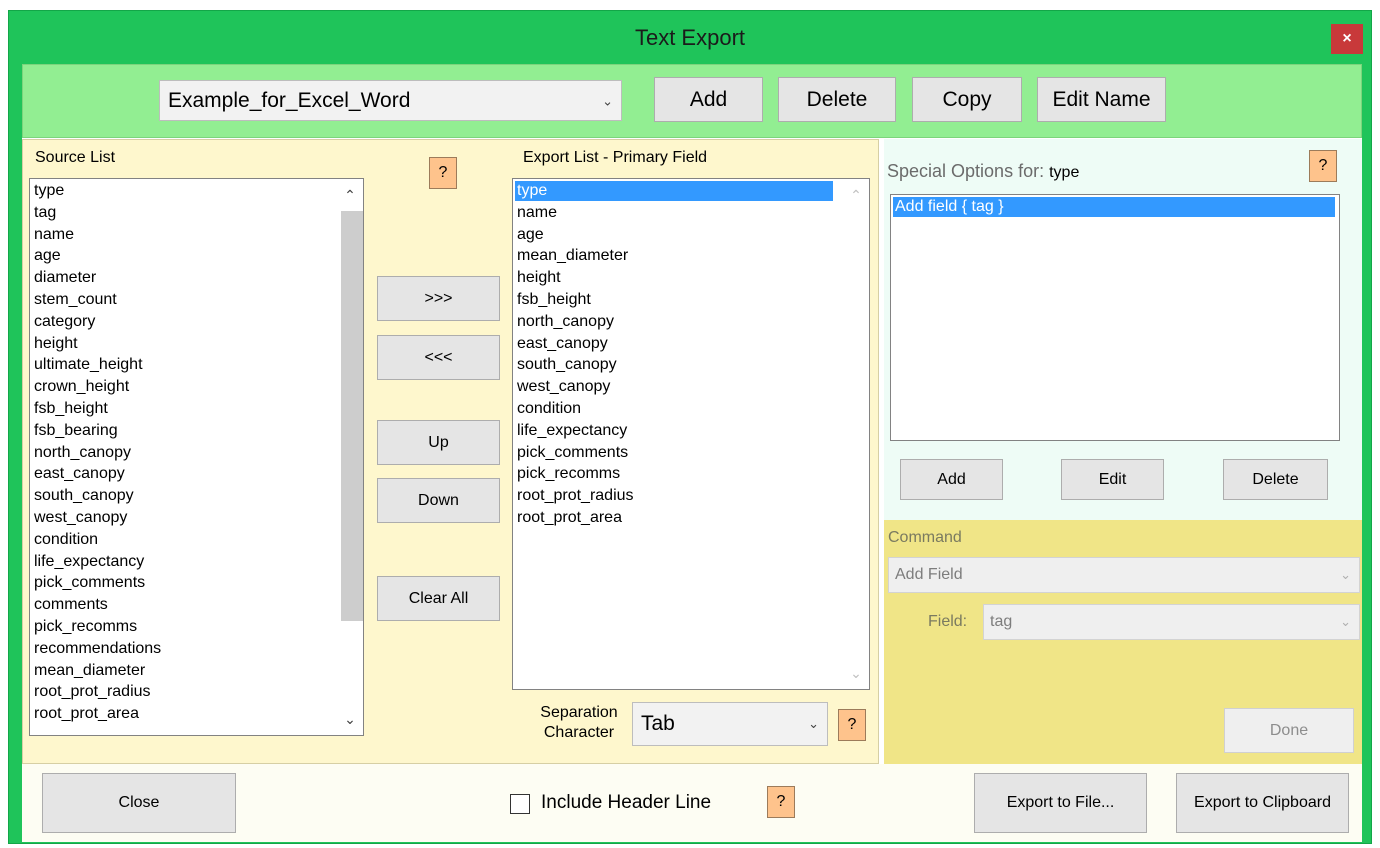 The height and width of the screenshot is (848, 1380). What do you see at coordinates (76, 431) in the screenshot?
I see `list-item: fsb_bearing` at bounding box center [76, 431].